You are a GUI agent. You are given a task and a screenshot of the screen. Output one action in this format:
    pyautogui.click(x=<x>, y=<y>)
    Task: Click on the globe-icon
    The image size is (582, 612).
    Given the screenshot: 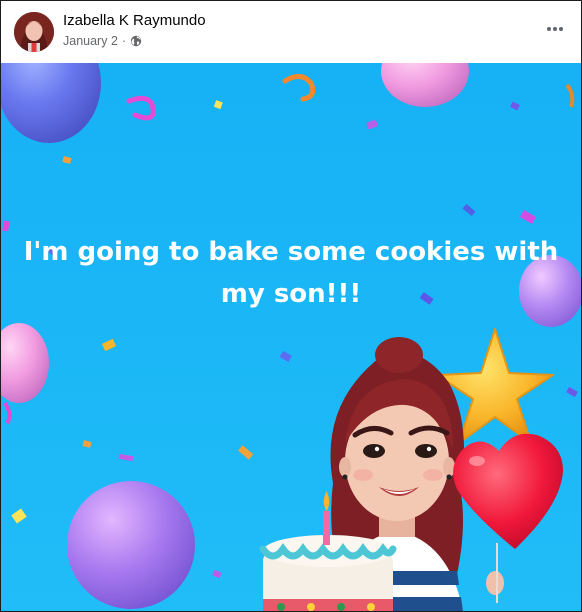 What is the action you would take?
    pyautogui.click(x=136, y=41)
    